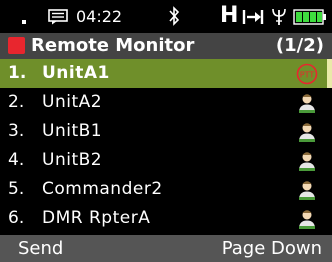 This screenshot has width=332, height=262. Describe the element at coordinates (72, 160) in the screenshot. I see `list-item-name: UnitB2` at that location.